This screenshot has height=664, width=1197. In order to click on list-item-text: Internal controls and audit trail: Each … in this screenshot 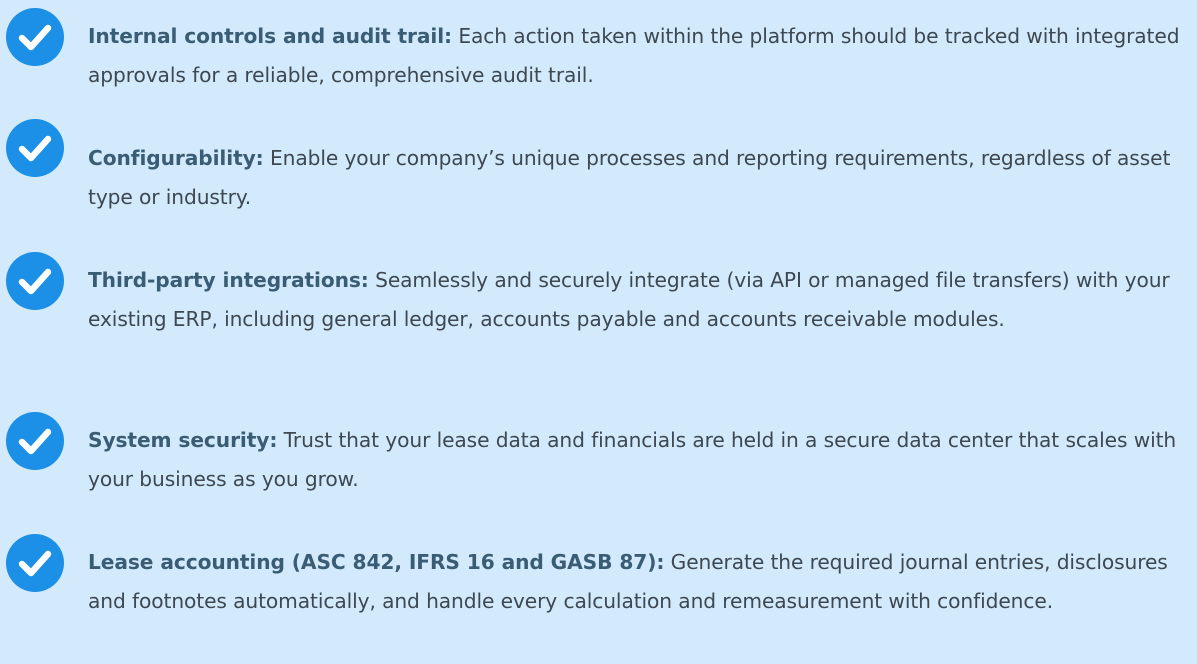, I will do `click(640, 56)`.